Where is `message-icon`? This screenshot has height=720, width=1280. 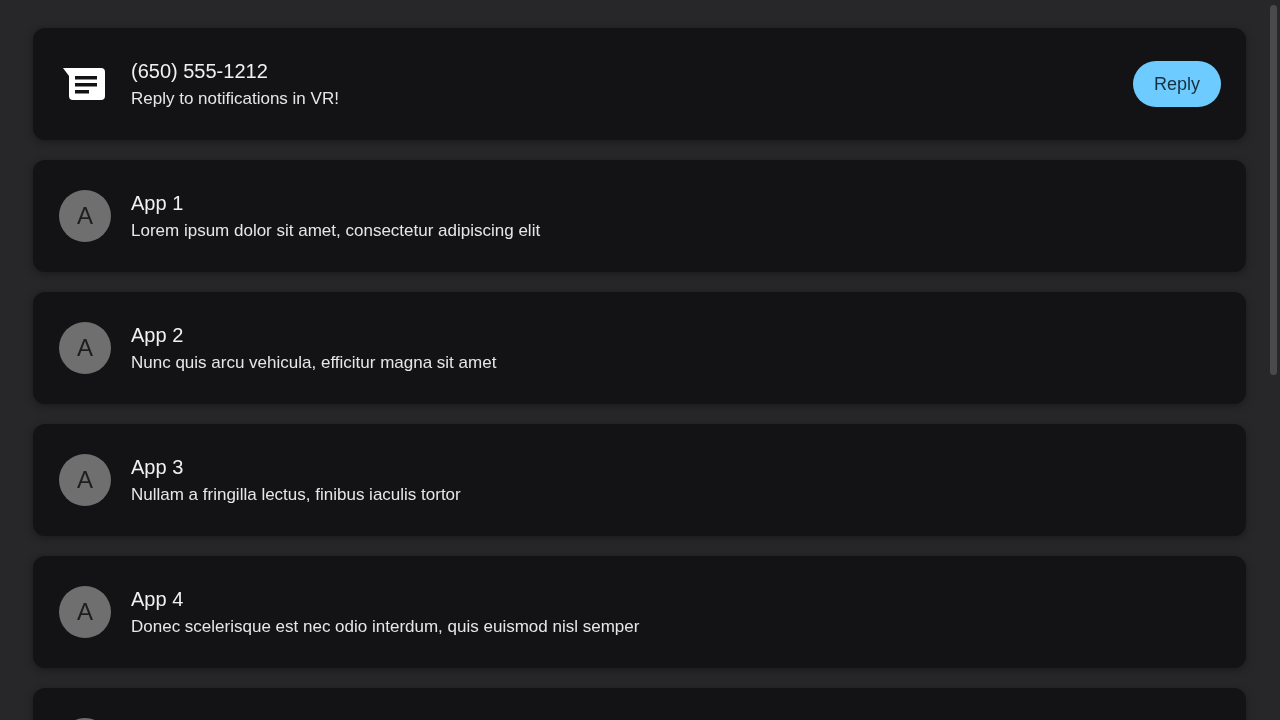
message-icon is located at coordinates (85, 84).